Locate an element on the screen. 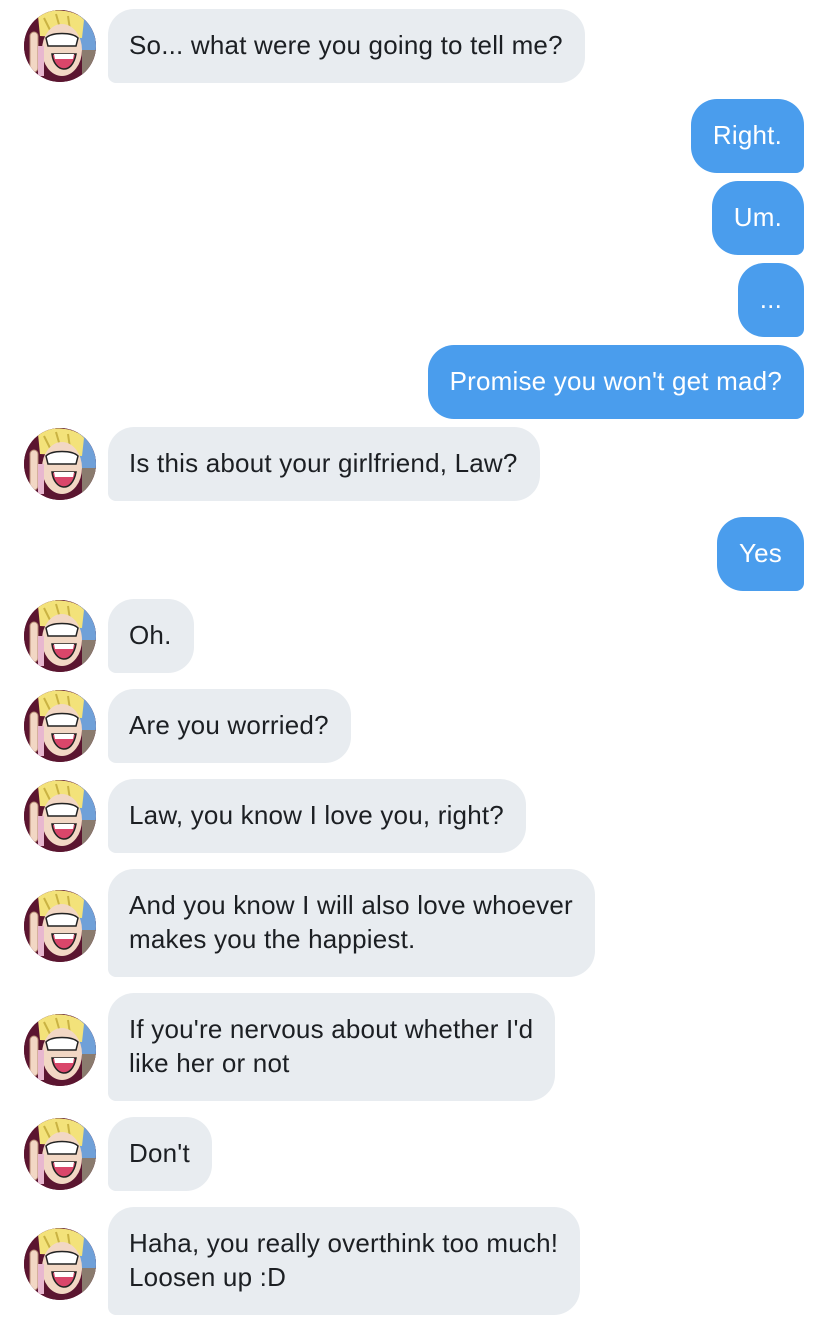  message-text: Um. is located at coordinates (757, 217).